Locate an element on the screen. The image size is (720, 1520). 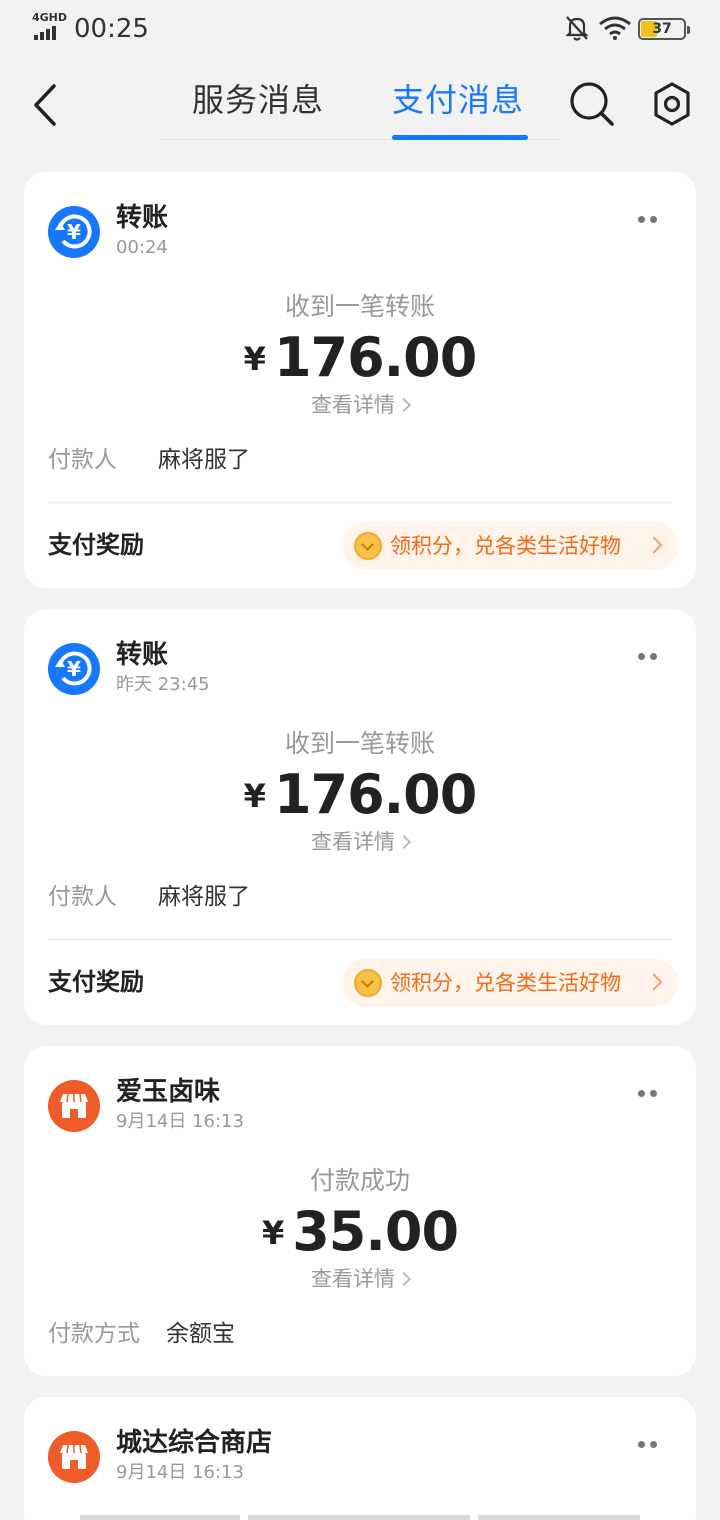
gear-icon is located at coordinates (672, 104).